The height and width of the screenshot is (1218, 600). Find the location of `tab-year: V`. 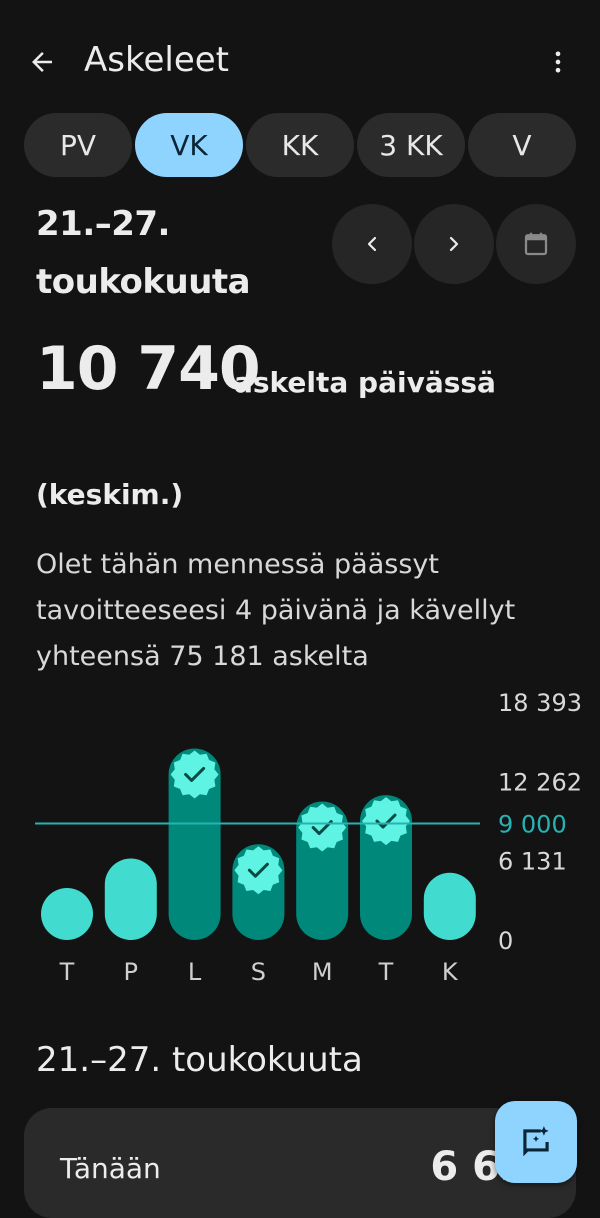

tab-year: V is located at coordinates (522, 145).